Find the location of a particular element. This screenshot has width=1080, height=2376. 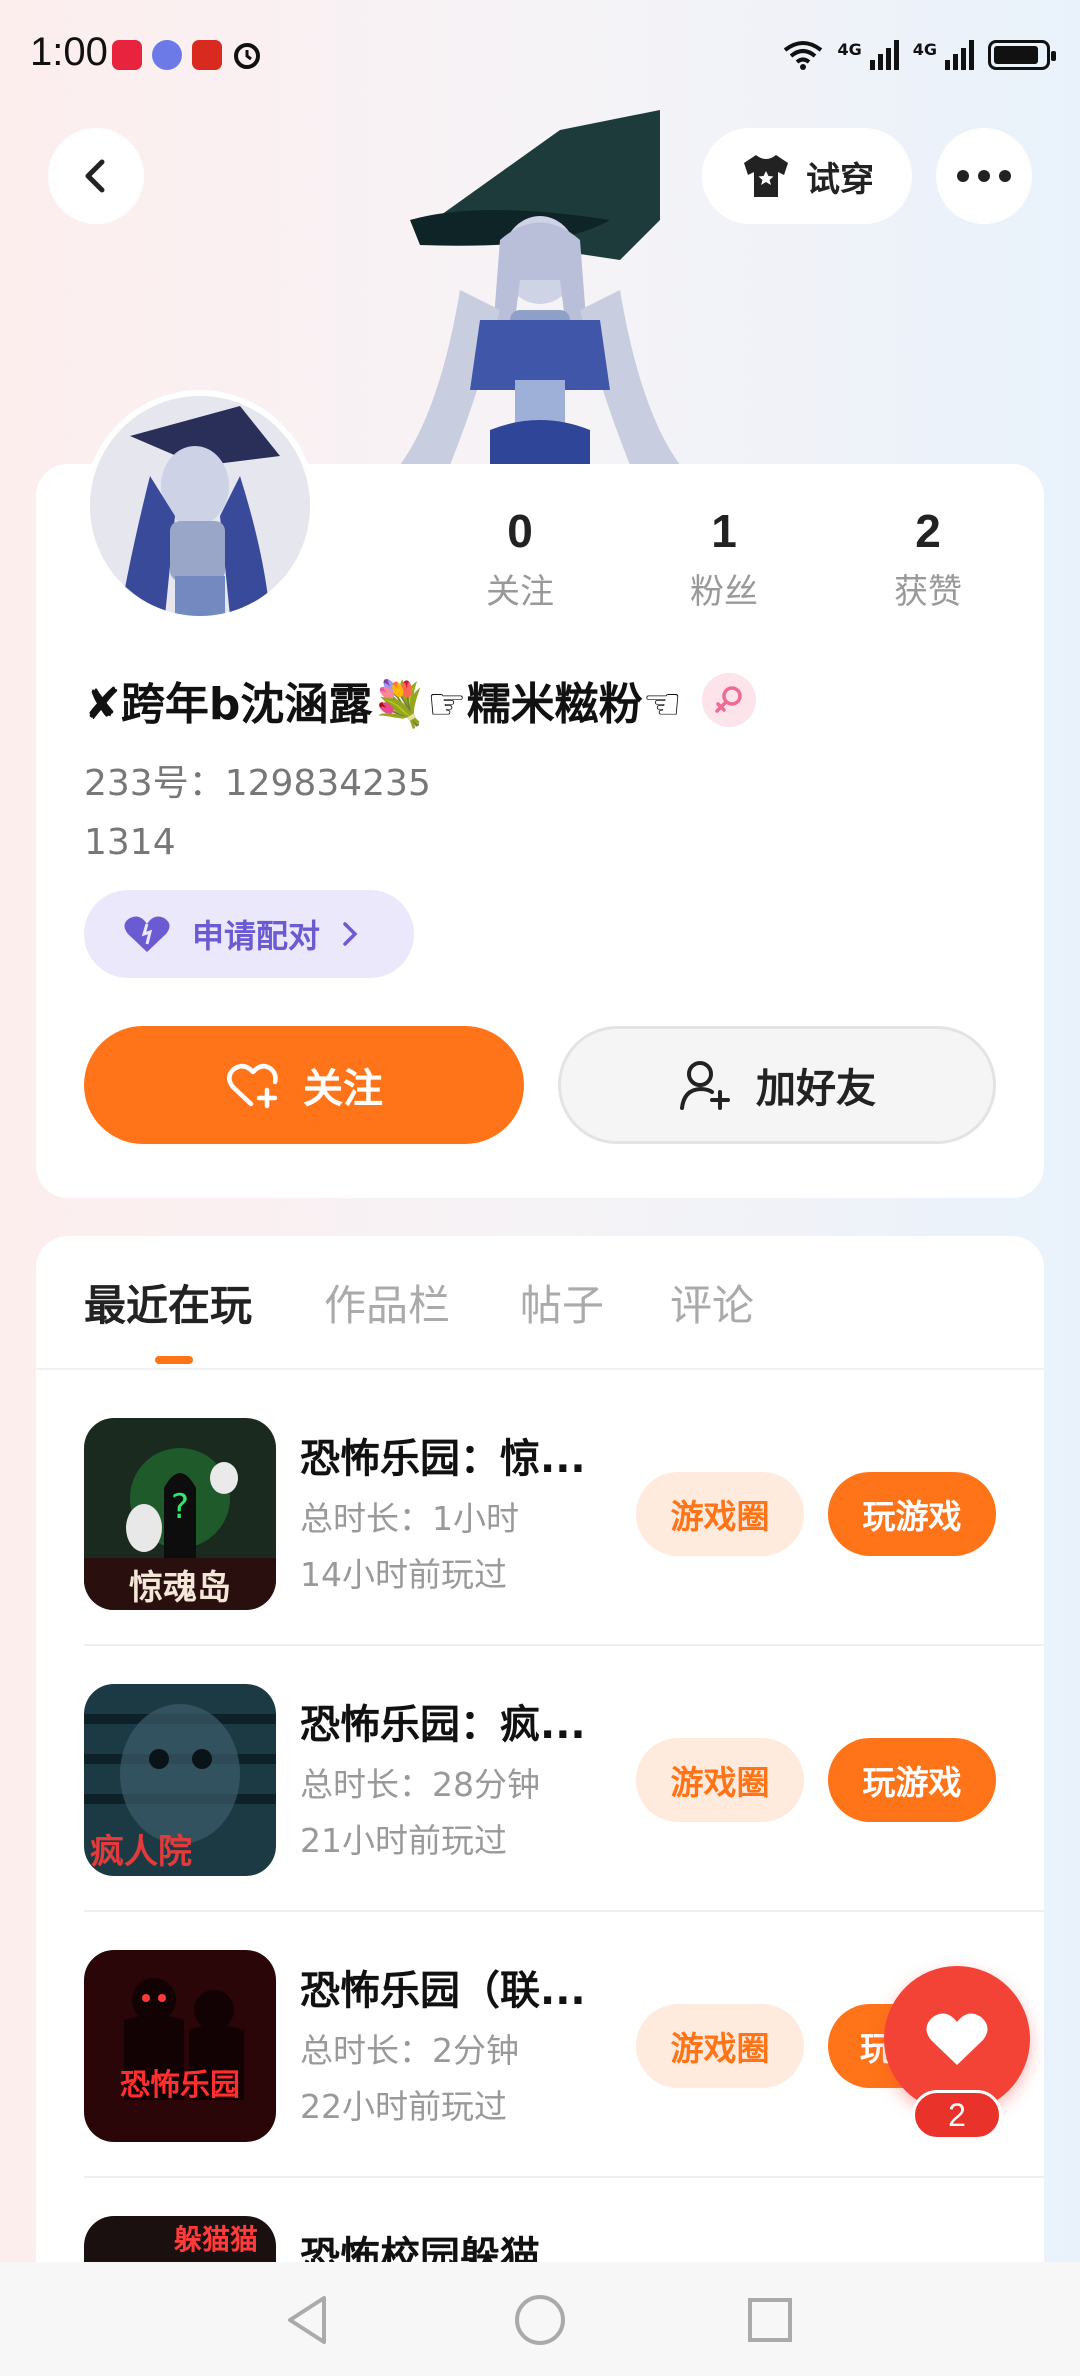

tab-recently-played: 最近在玩 is located at coordinates (168, 1302).